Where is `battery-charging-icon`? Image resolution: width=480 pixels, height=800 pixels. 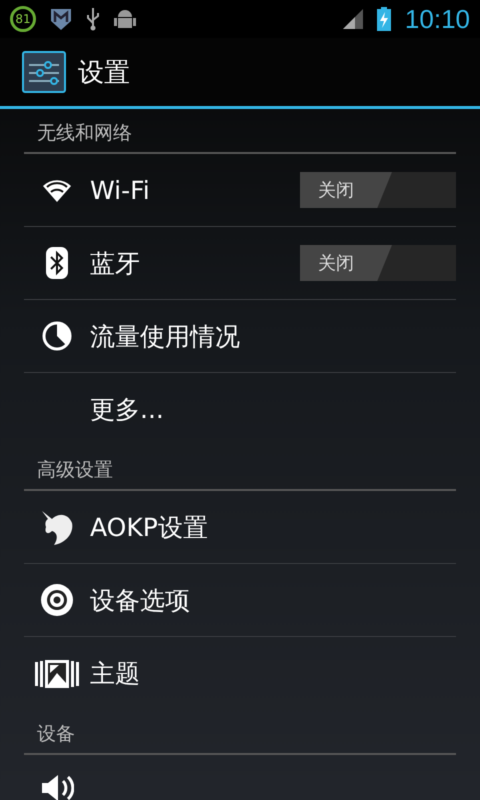 battery-charging-icon is located at coordinates (383, 19).